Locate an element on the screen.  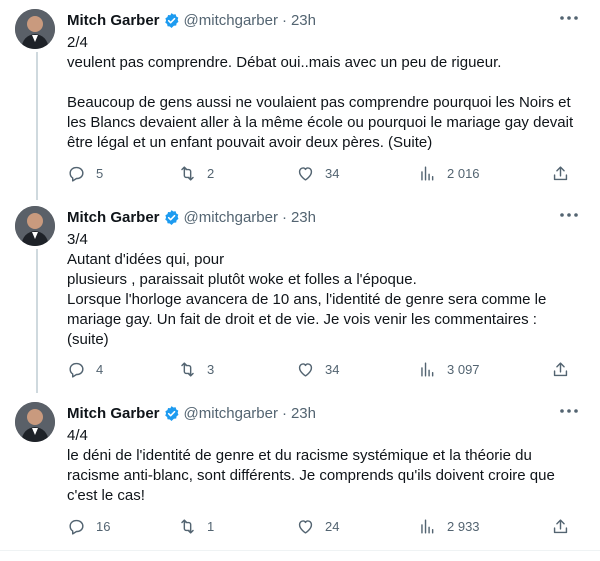
views-count: 2 016 is located at coordinates (463, 173).